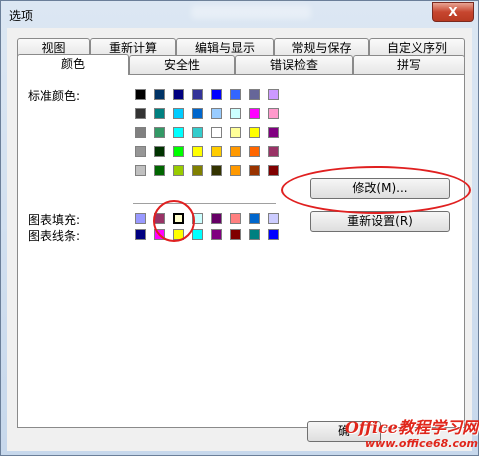 The image size is (479, 456). What do you see at coordinates (73, 64) in the screenshot?
I see `tab-2-1: 颜色` at bounding box center [73, 64].